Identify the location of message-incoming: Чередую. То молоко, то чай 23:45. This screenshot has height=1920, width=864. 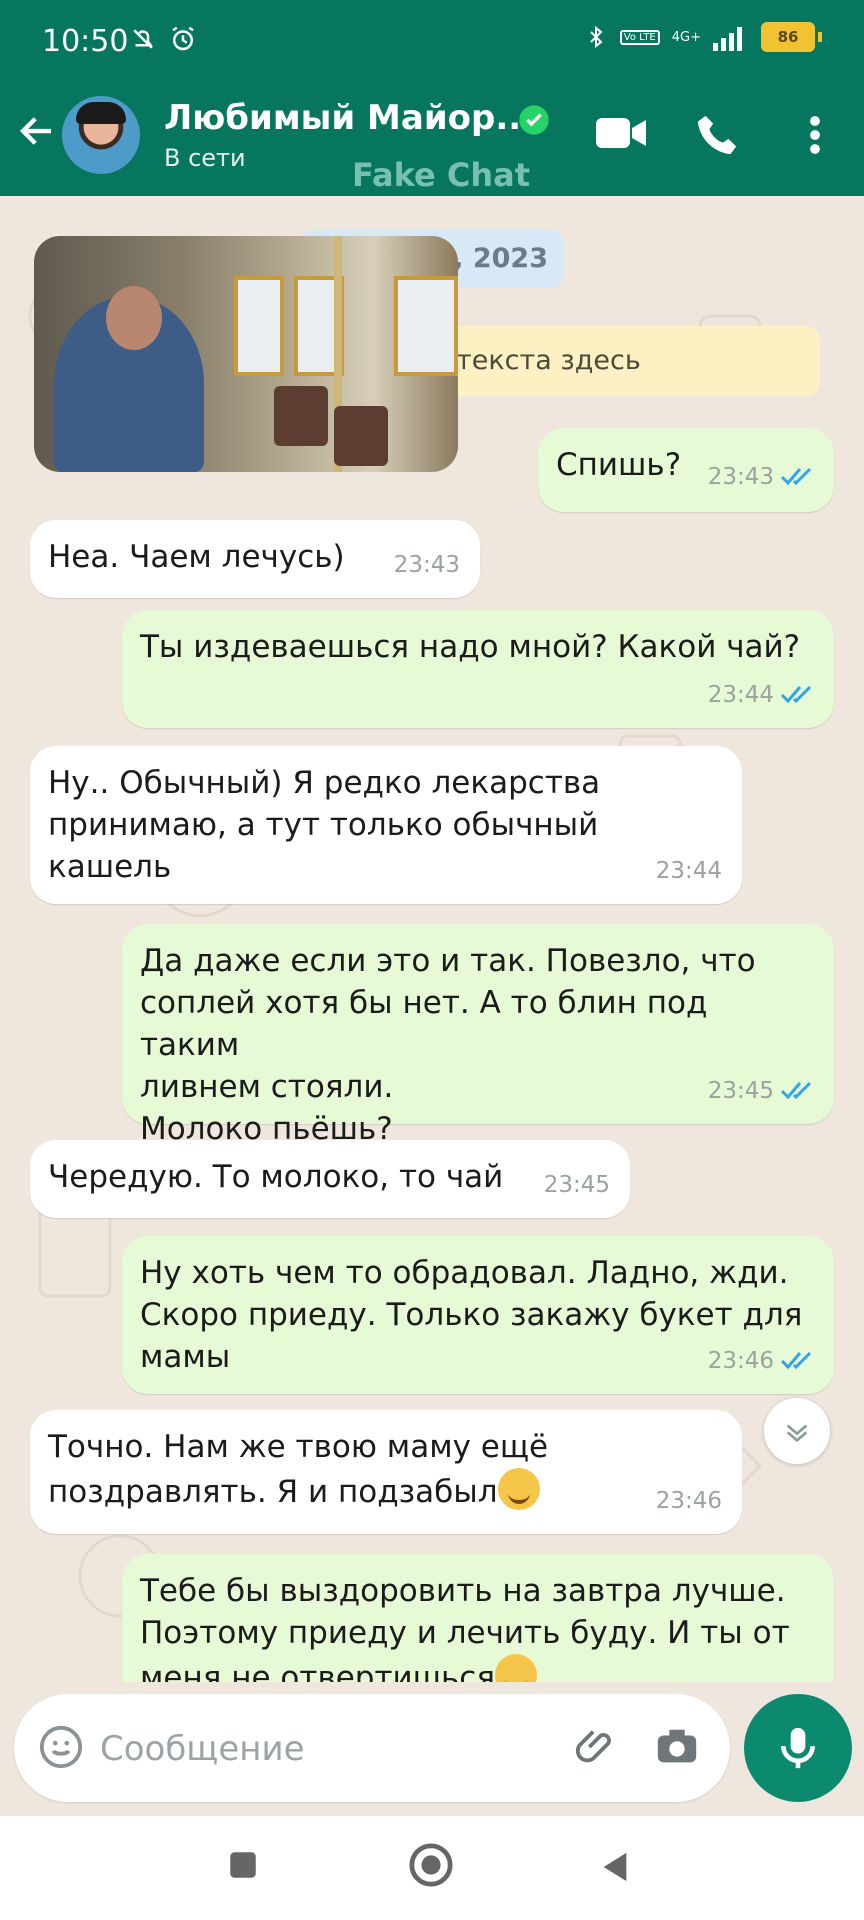
(330, 1179).